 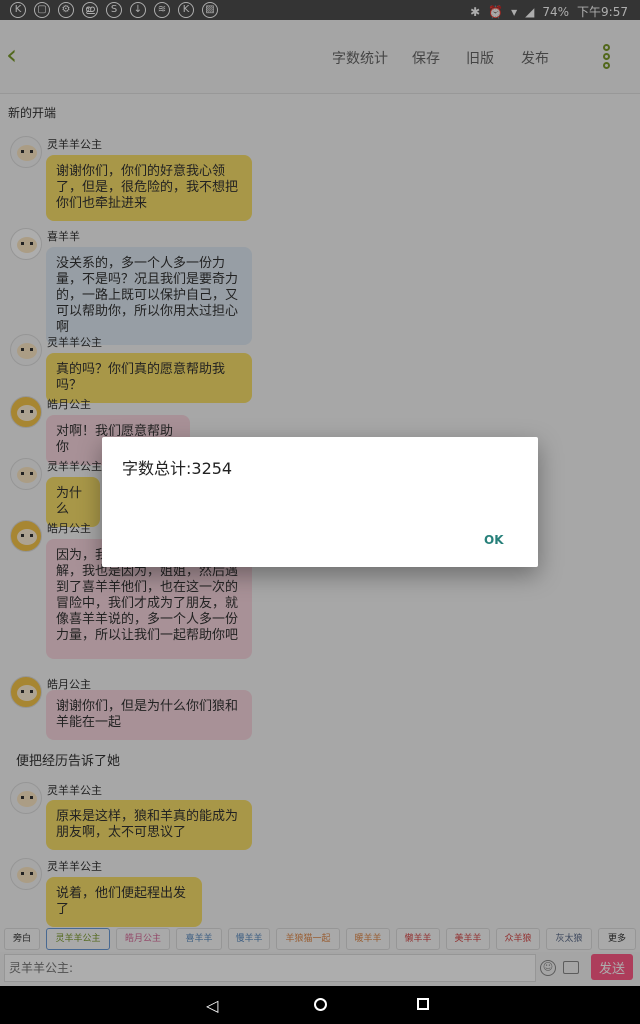 What do you see at coordinates (320, 502) in the screenshot?
I see `word-count-dialog: 字数总计:3254 OK` at bounding box center [320, 502].